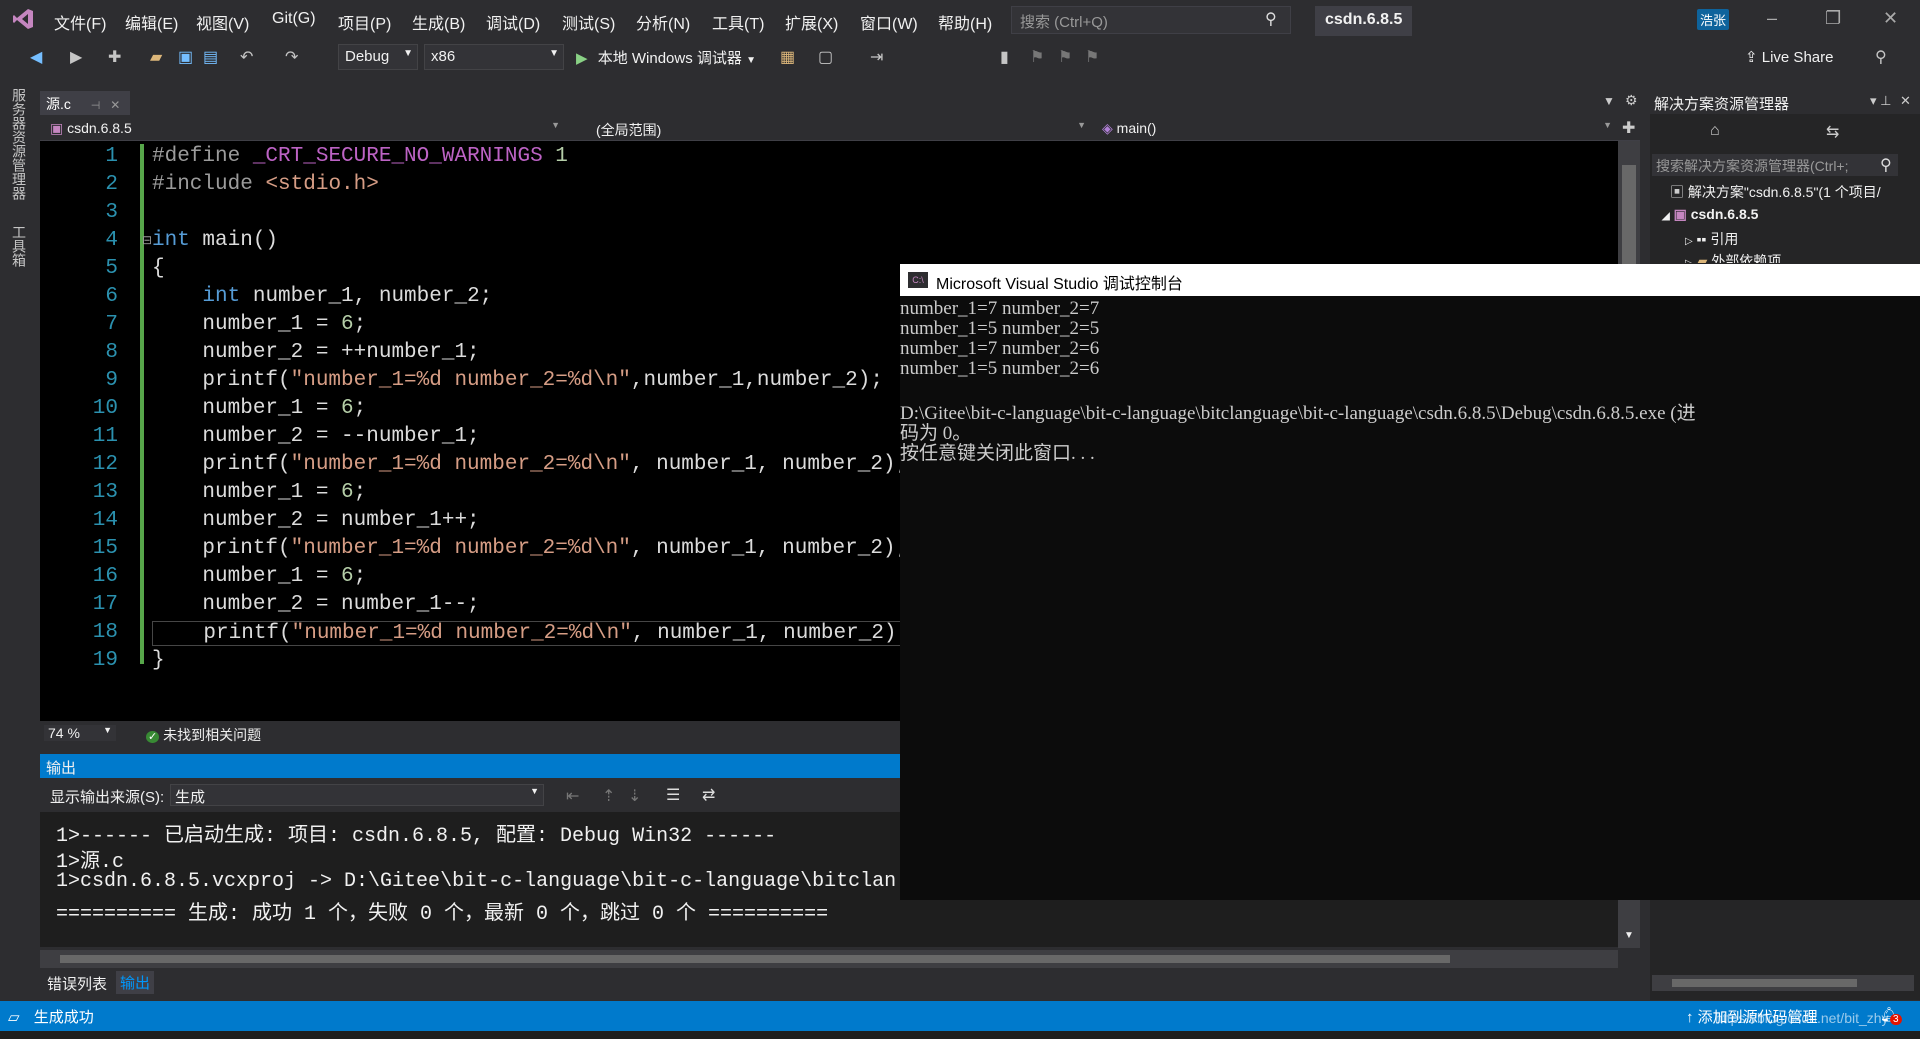  Describe the element at coordinates (1092, 57) in the screenshot. I see `bookmark-clear-icon: ⚑` at that location.